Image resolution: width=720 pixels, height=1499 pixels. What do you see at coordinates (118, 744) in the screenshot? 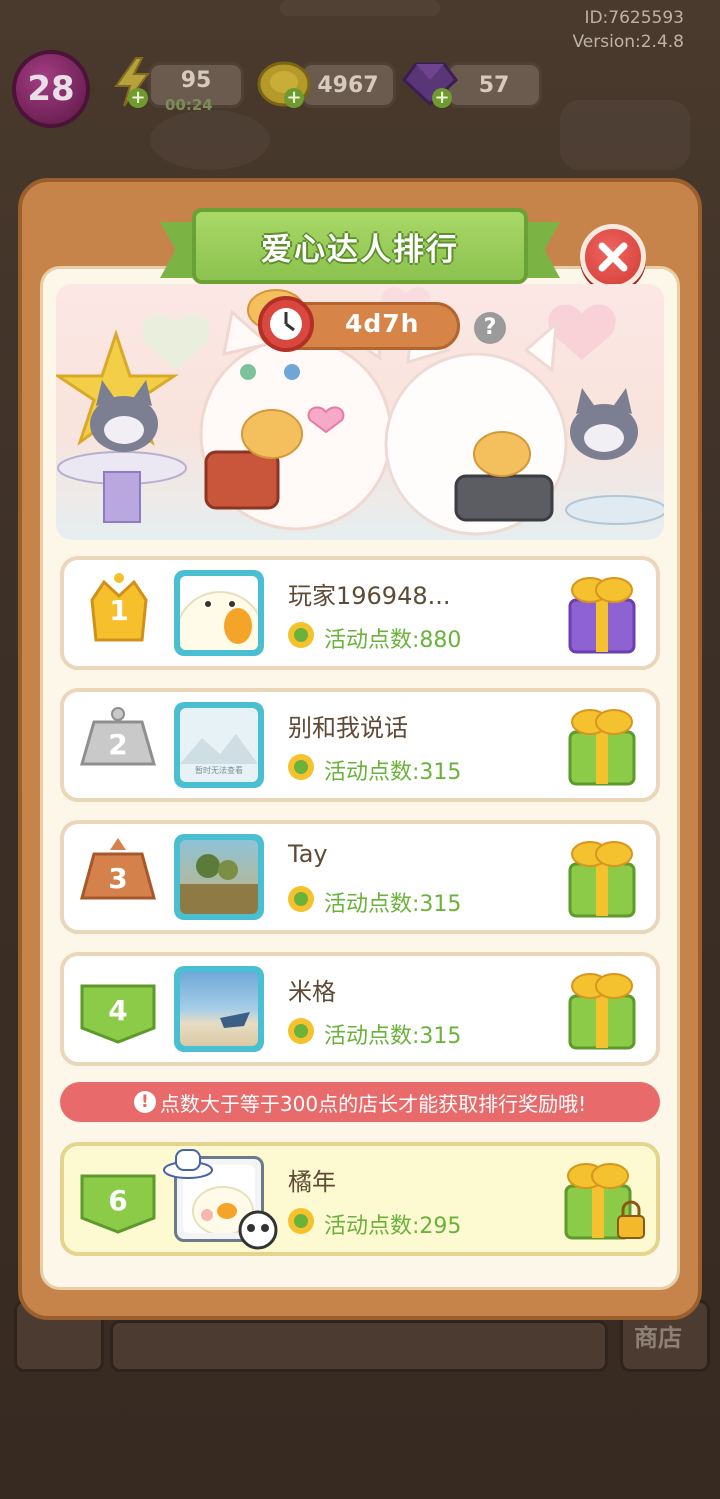
I see `rank-number: 2` at bounding box center [118, 744].